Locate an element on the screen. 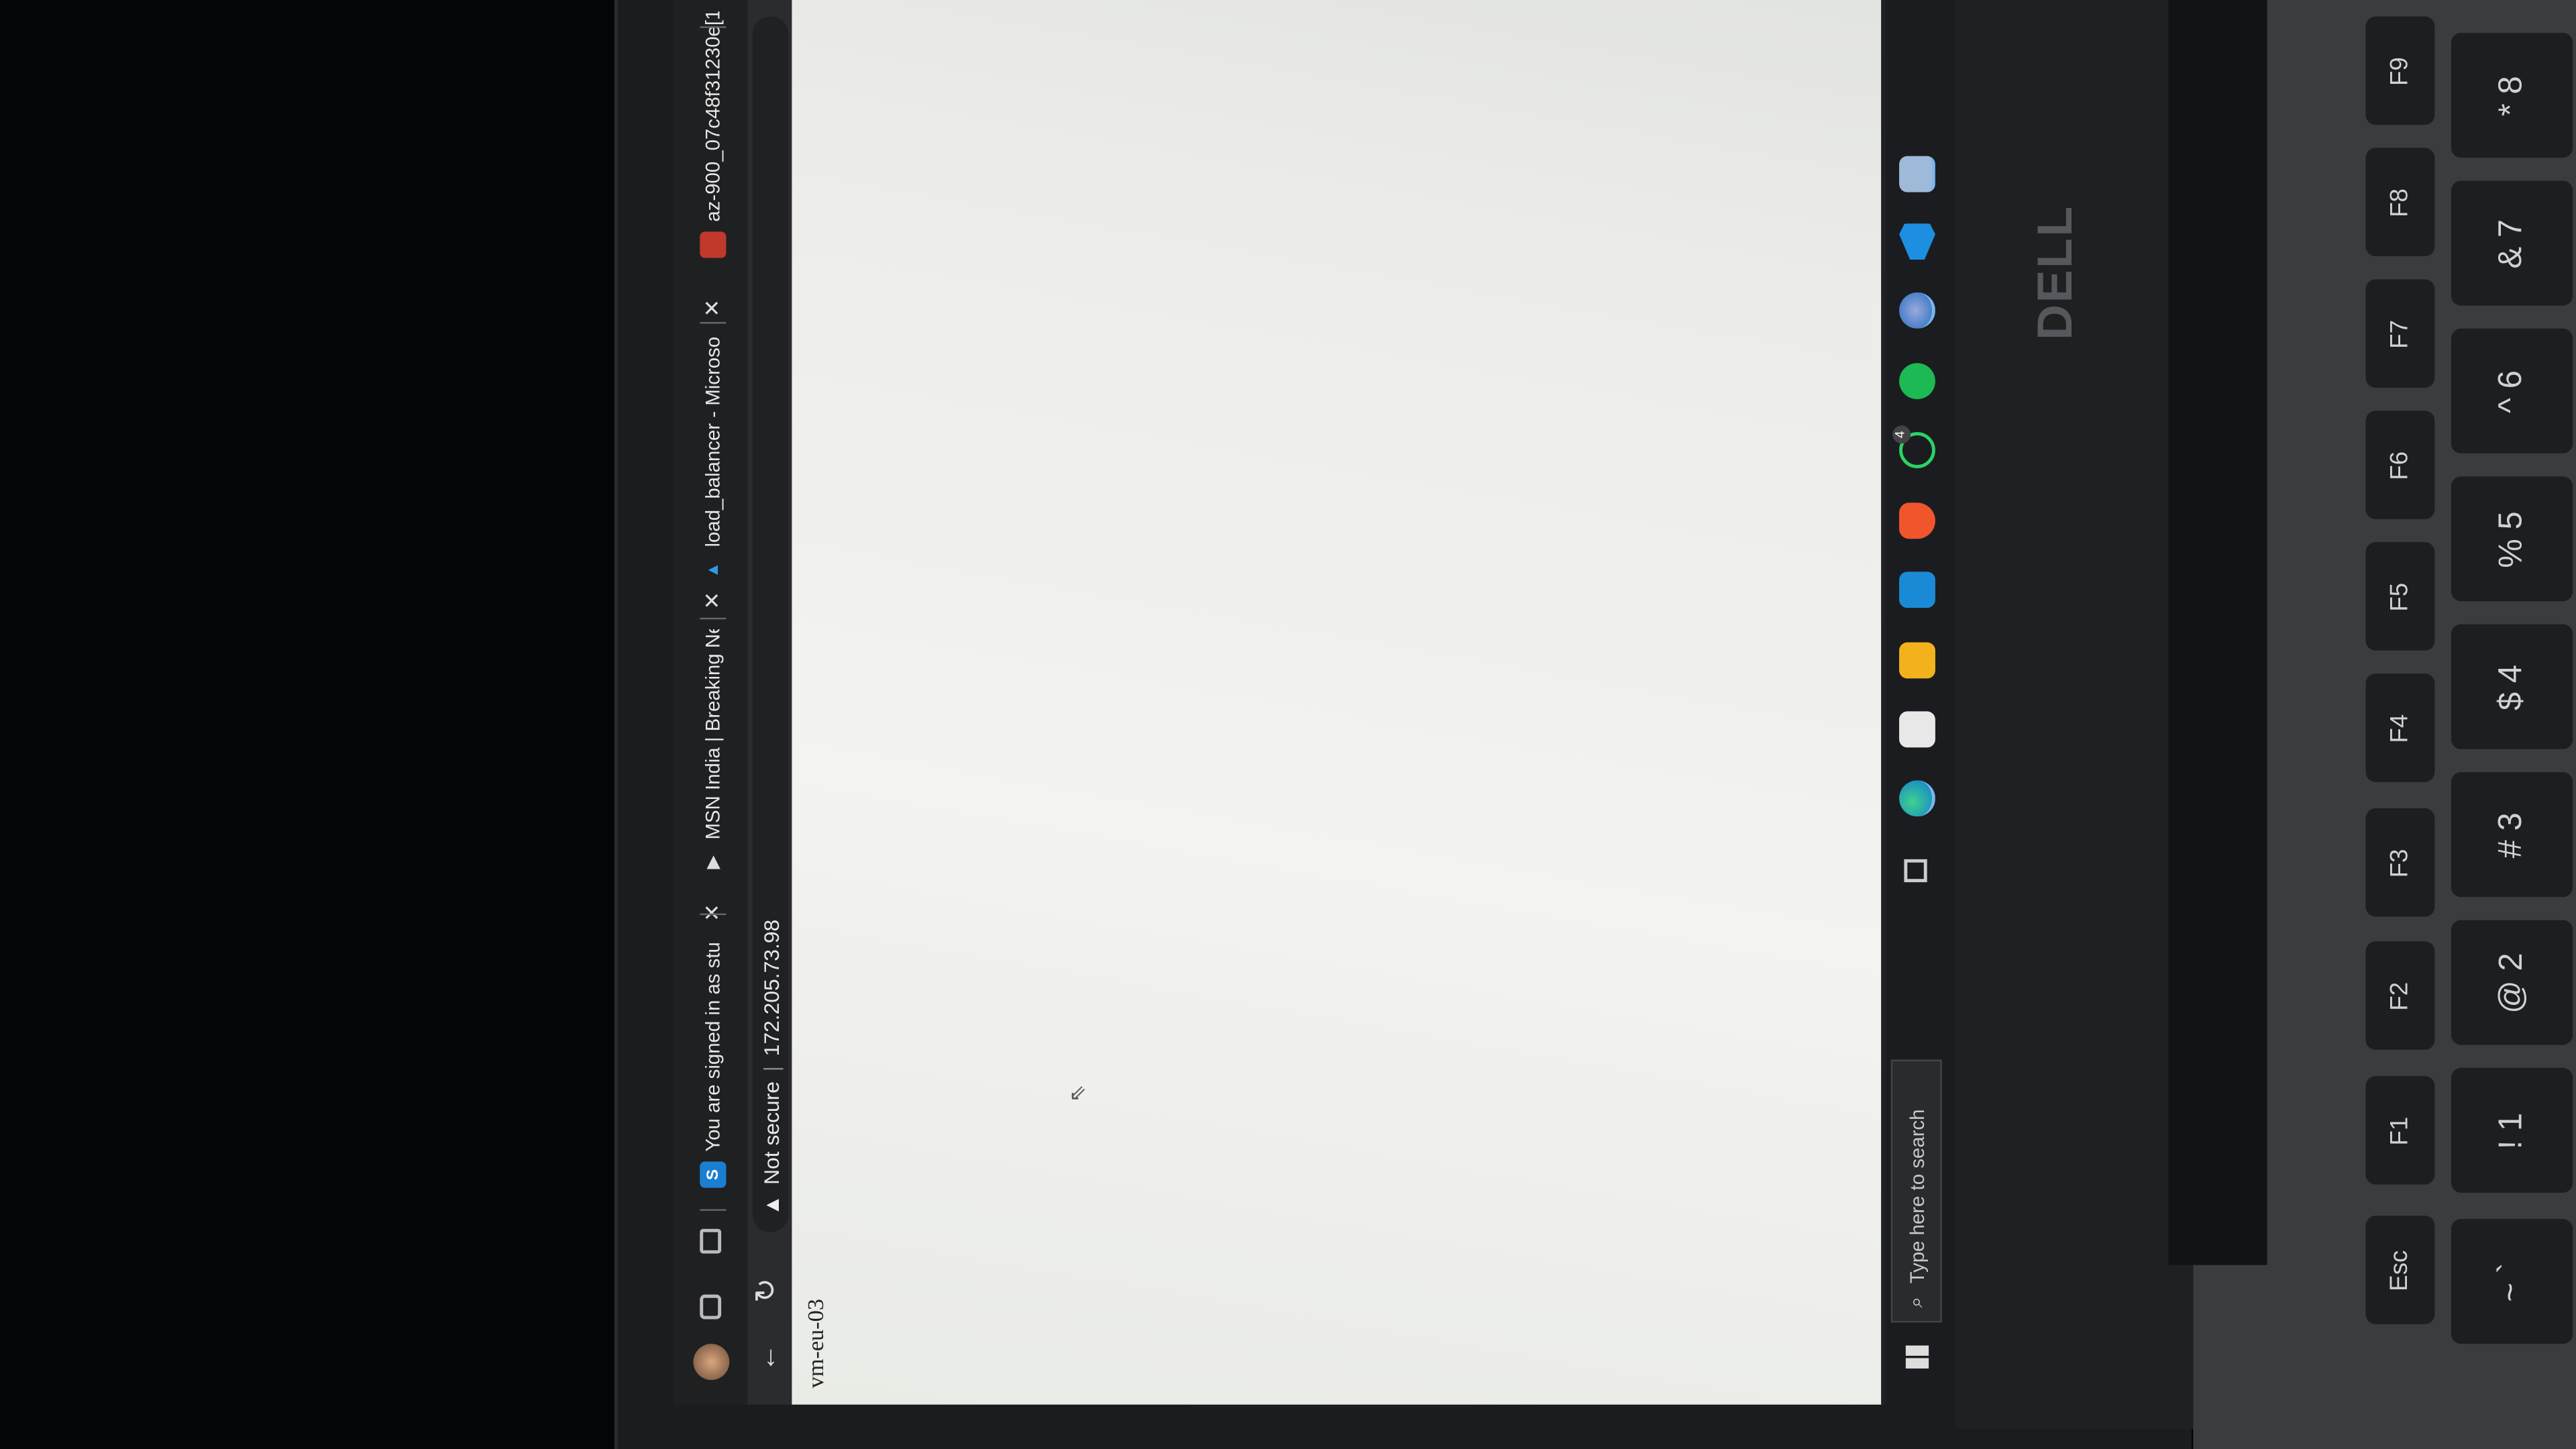 The image size is (2576, 1449). key-label: F1 is located at coordinates (2400, 1130).